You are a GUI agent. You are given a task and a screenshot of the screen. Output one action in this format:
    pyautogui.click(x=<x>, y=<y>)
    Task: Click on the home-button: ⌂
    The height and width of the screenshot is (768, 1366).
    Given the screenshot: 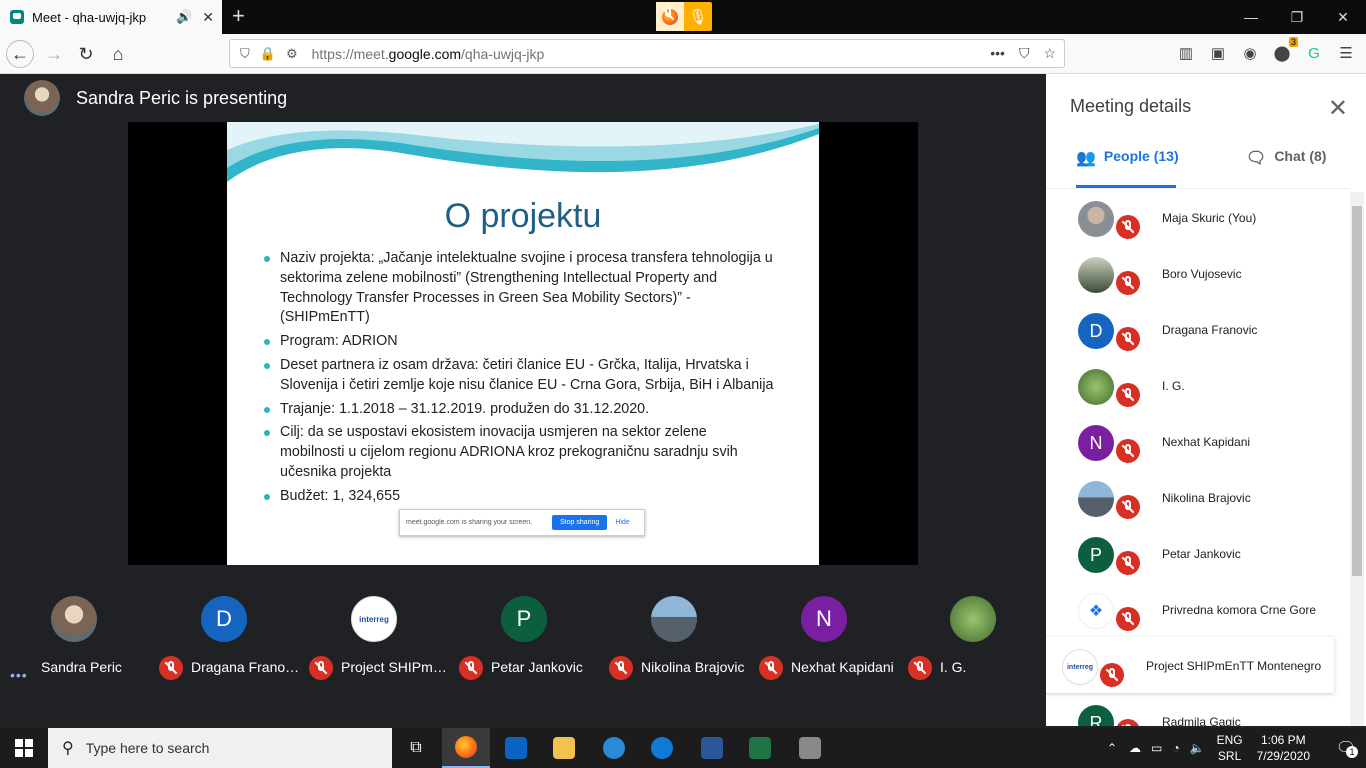 What is the action you would take?
    pyautogui.click(x=118, y=54)
    